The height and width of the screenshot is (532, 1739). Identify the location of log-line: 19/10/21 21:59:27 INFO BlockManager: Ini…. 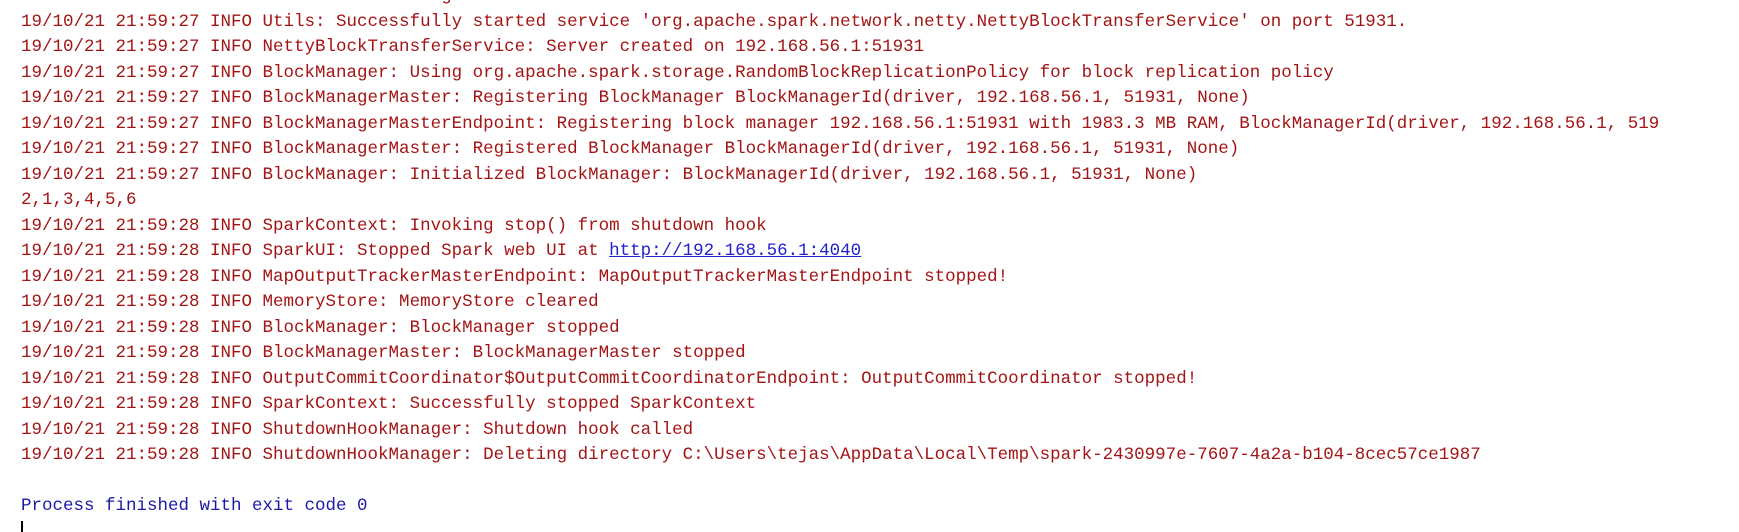
(880, 176).